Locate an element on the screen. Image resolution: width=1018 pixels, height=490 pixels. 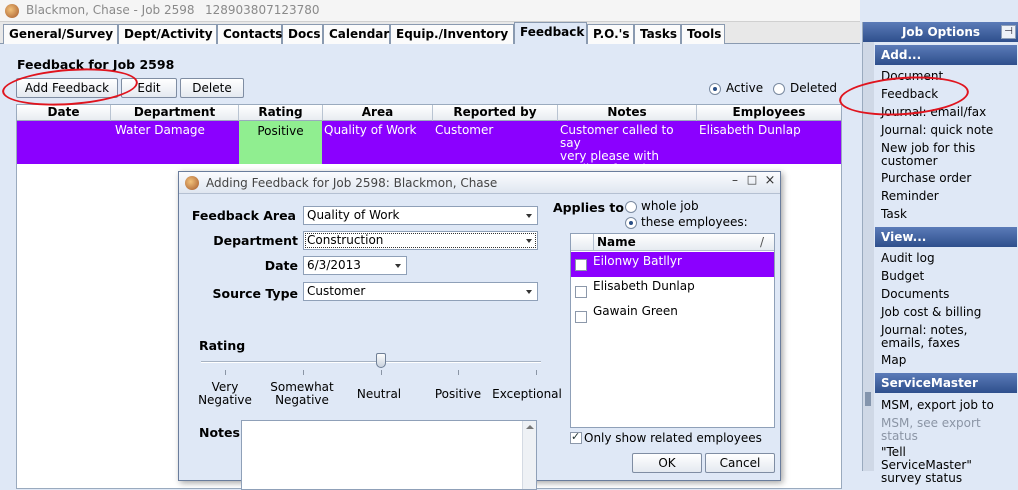
tab-equip-inventory: Equip./Inventory is located at coordinates (452, 34).